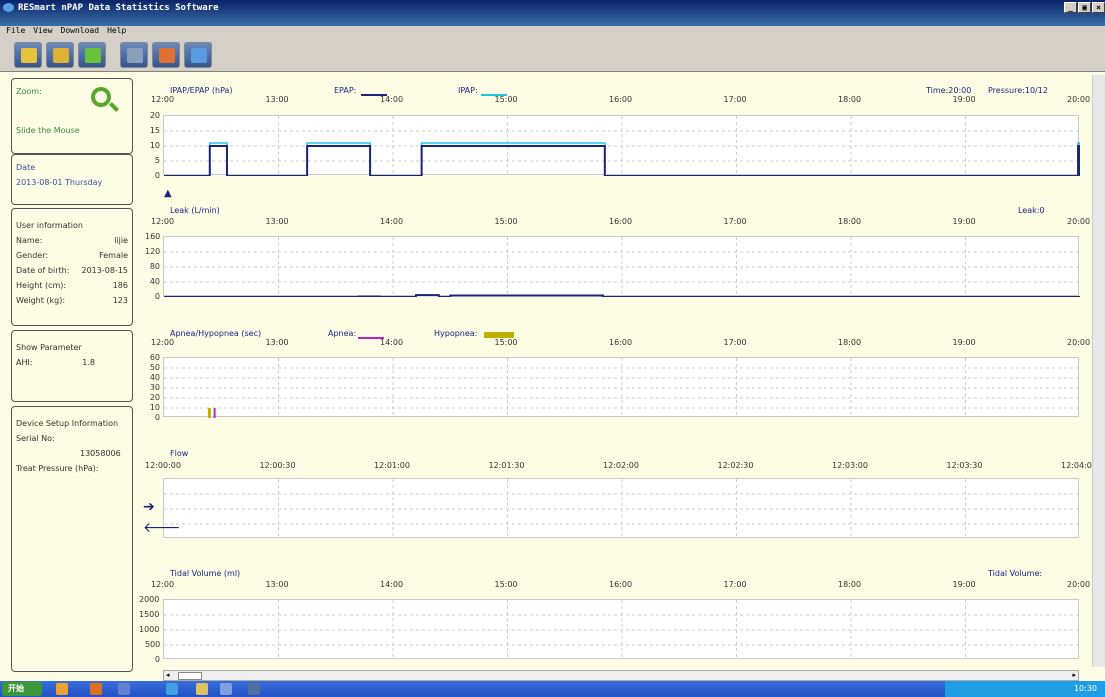 This screenshot has width=1105, height=697. What do you see at coordinates (72, 182) in the screenshot?
I see `date-value: 2013-08-01 Thursday` at bounding box center [72, 182].